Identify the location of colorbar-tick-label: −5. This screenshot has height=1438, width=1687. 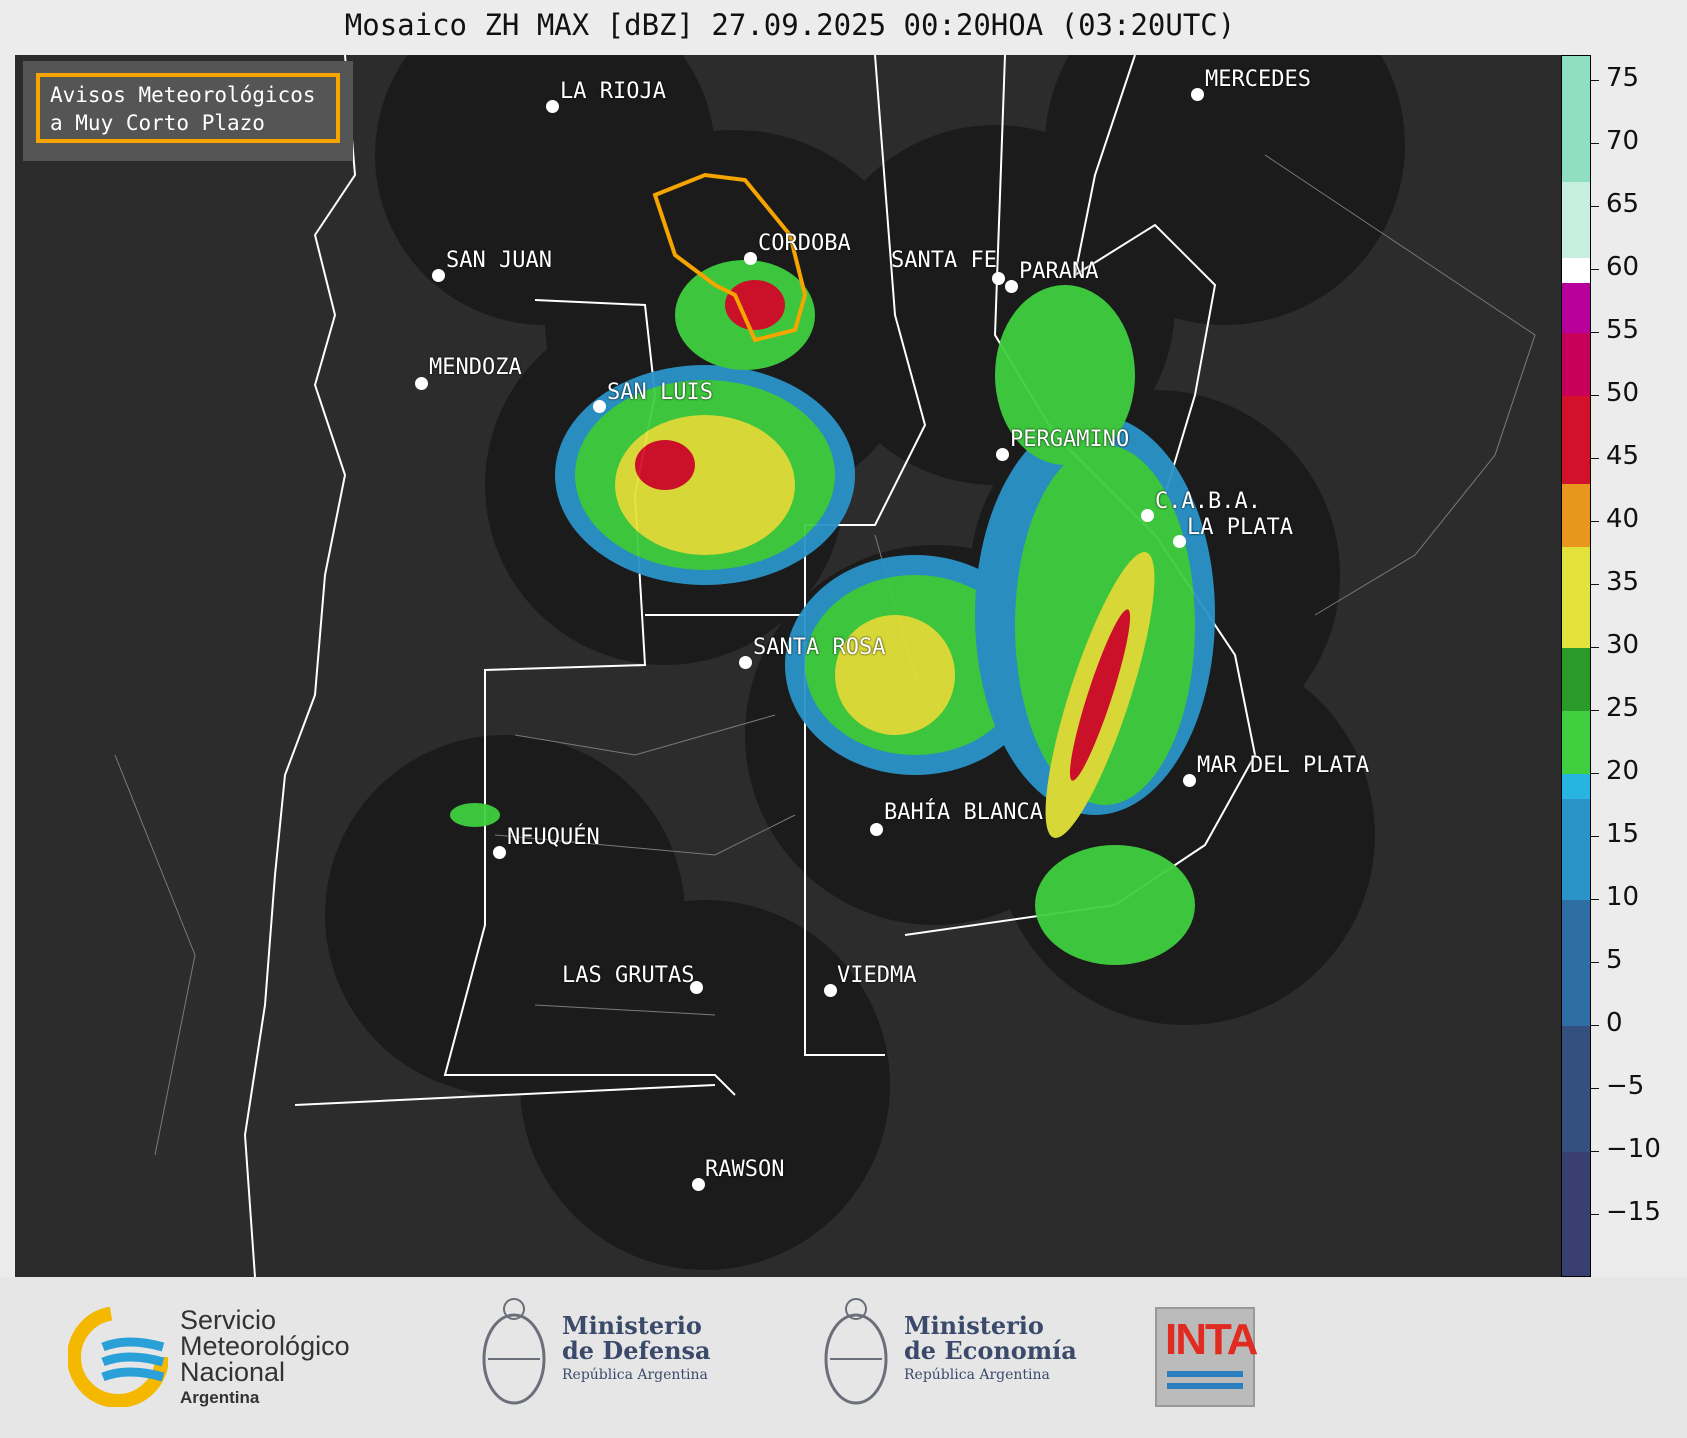
(1625, 1086).